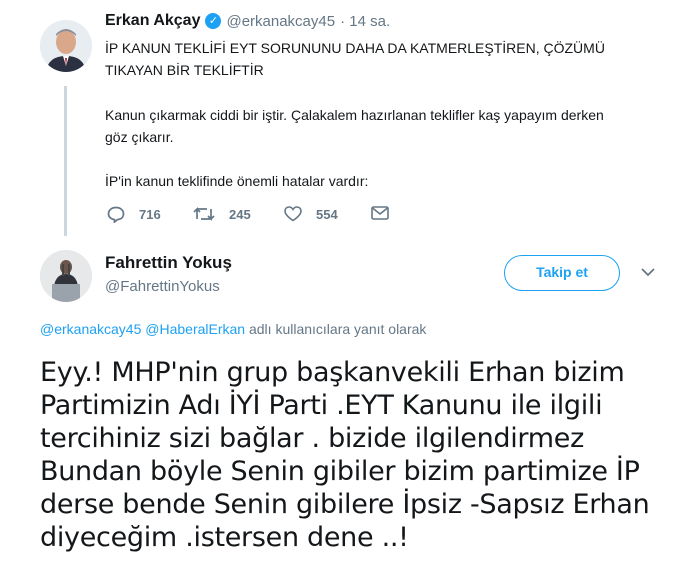 Image resolution: width=688 pixels, height=575 pixels. What do you see at coordinates (162, 286) in the screenshot?
I see `author-handle-2: @FahrettinYokus` at bounding box center [162, 286].